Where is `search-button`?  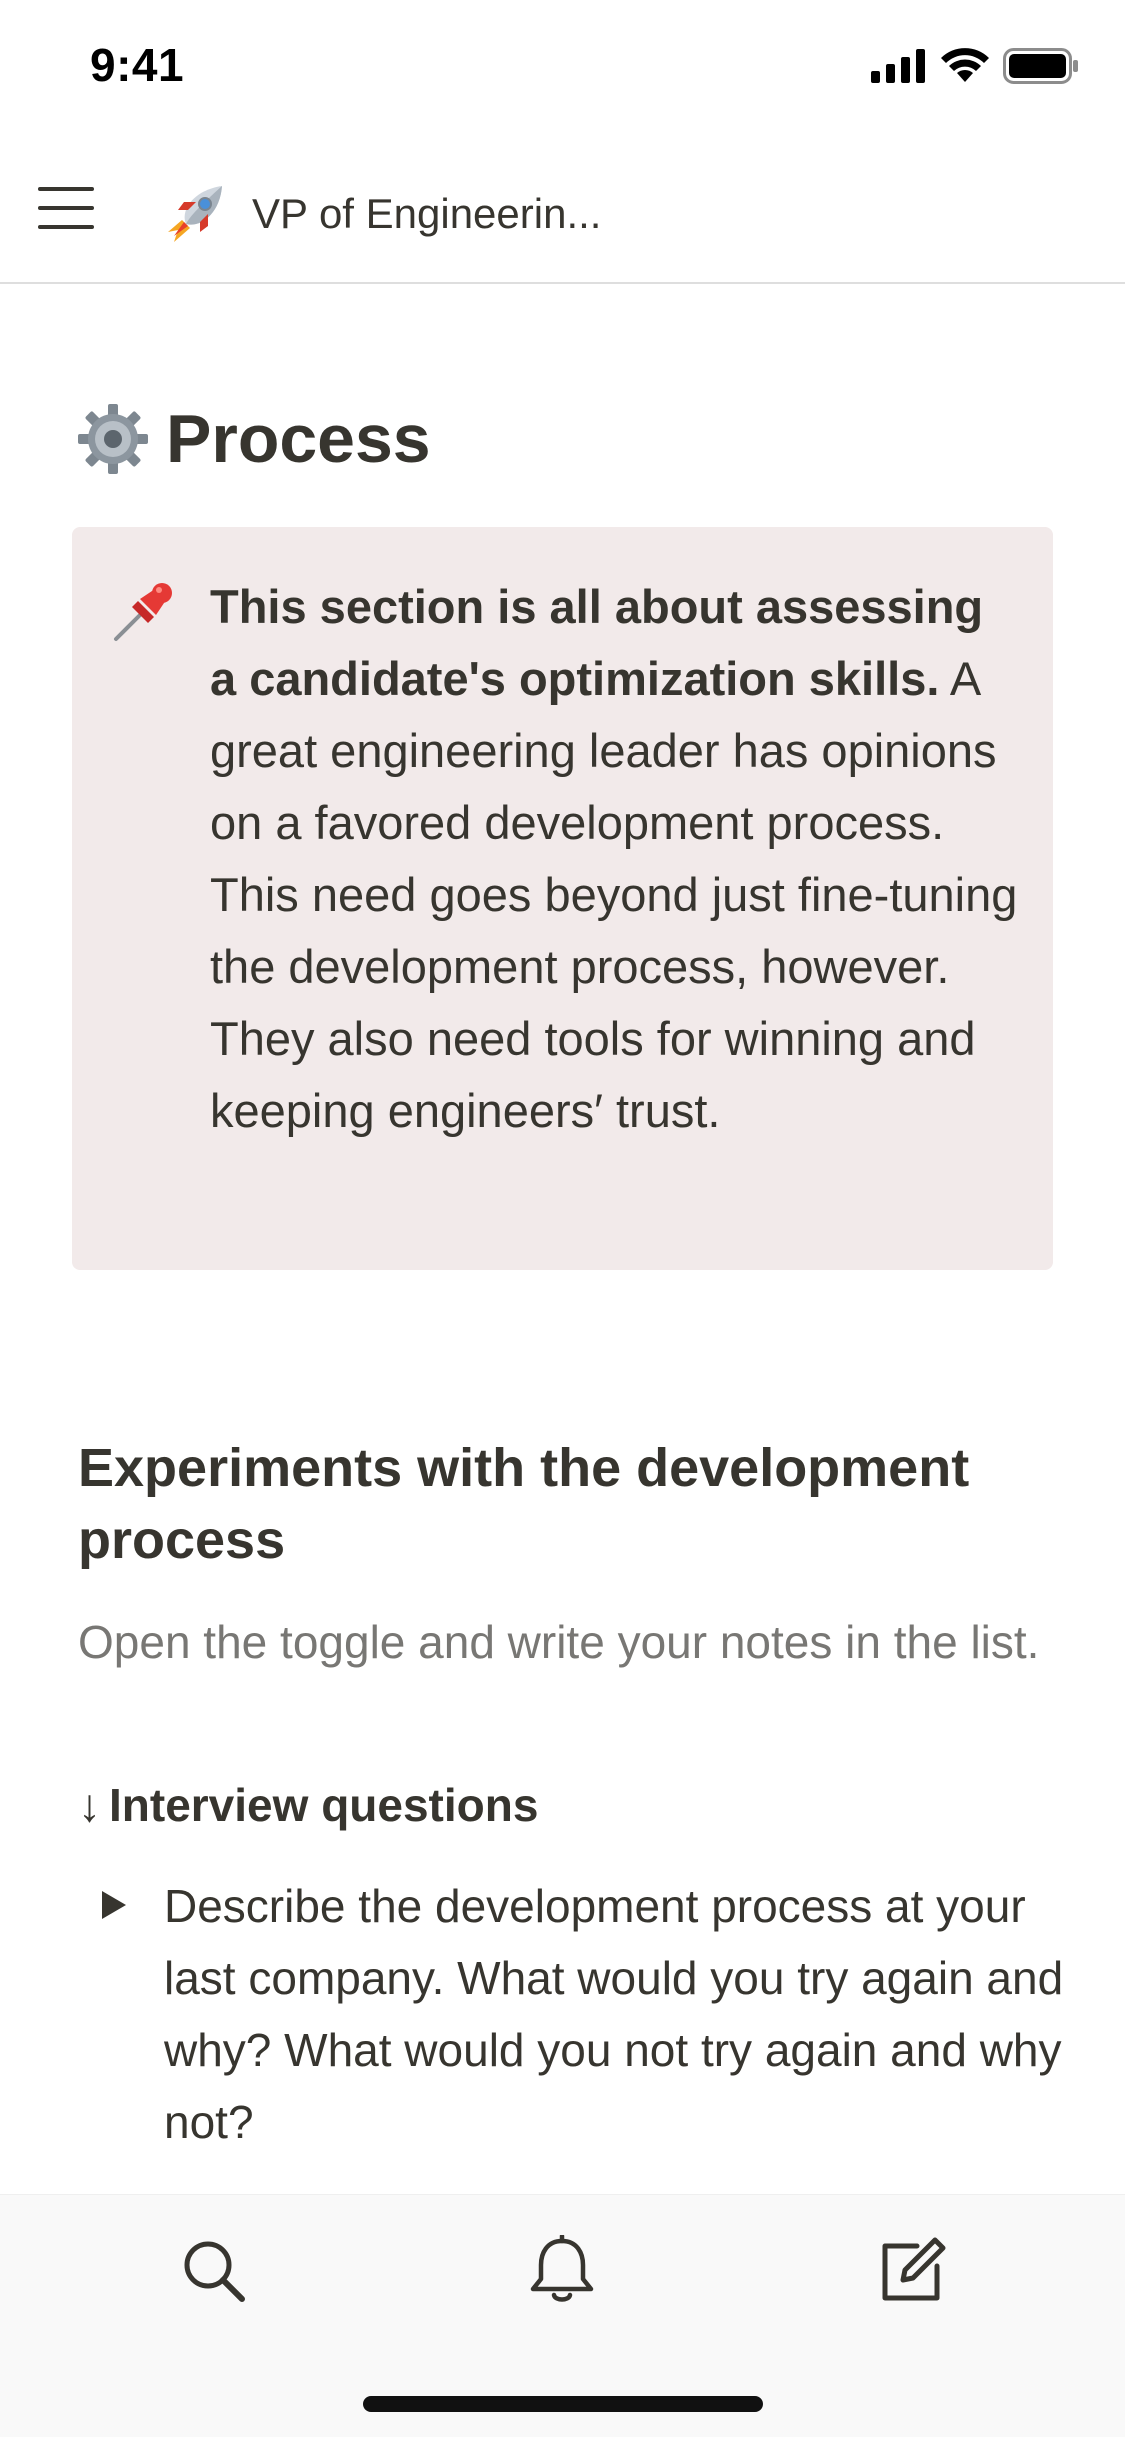
search-button is located at coordinates (214, 2271).